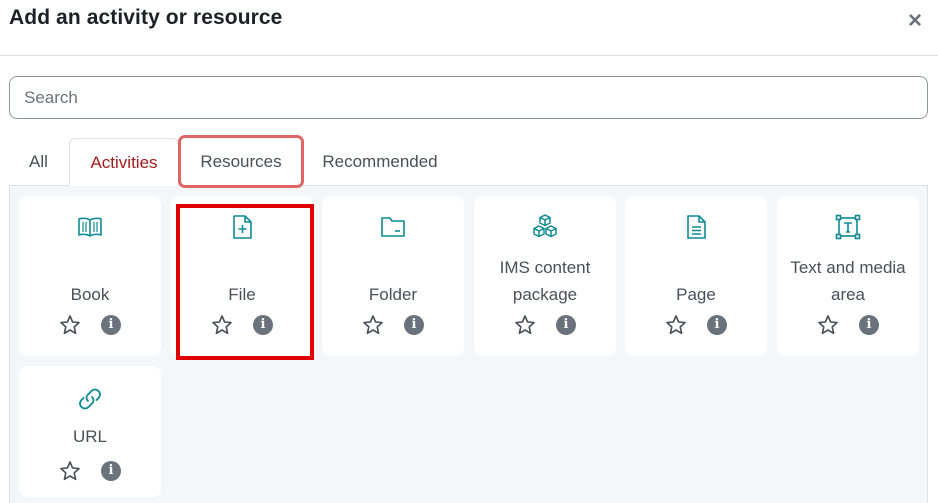 The width and height of the screenshot is (938, 503). What do you see at coordinates (146, 17) in the screenshot?
I see `modal-title: Add an activity or resource` at bounding box center [146, 17].